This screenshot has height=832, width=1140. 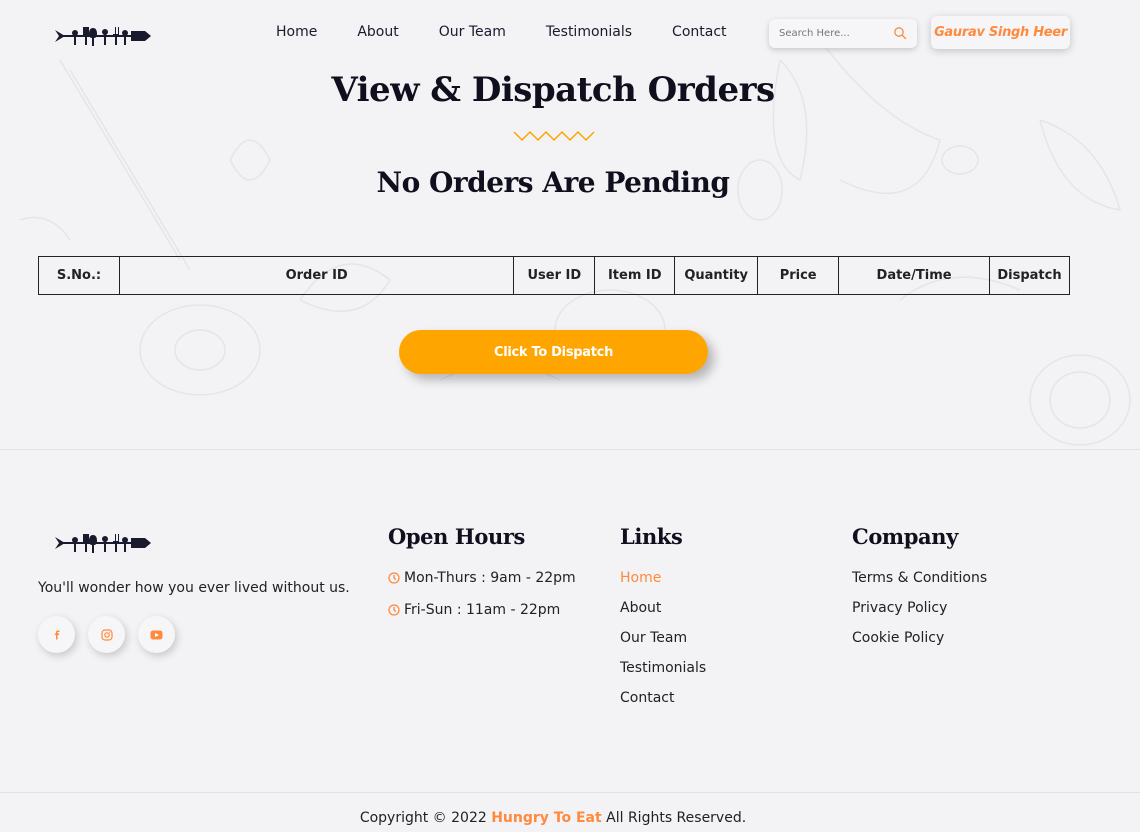 I want to click on col-order-id: Order ID, so click(x=316, y=275).